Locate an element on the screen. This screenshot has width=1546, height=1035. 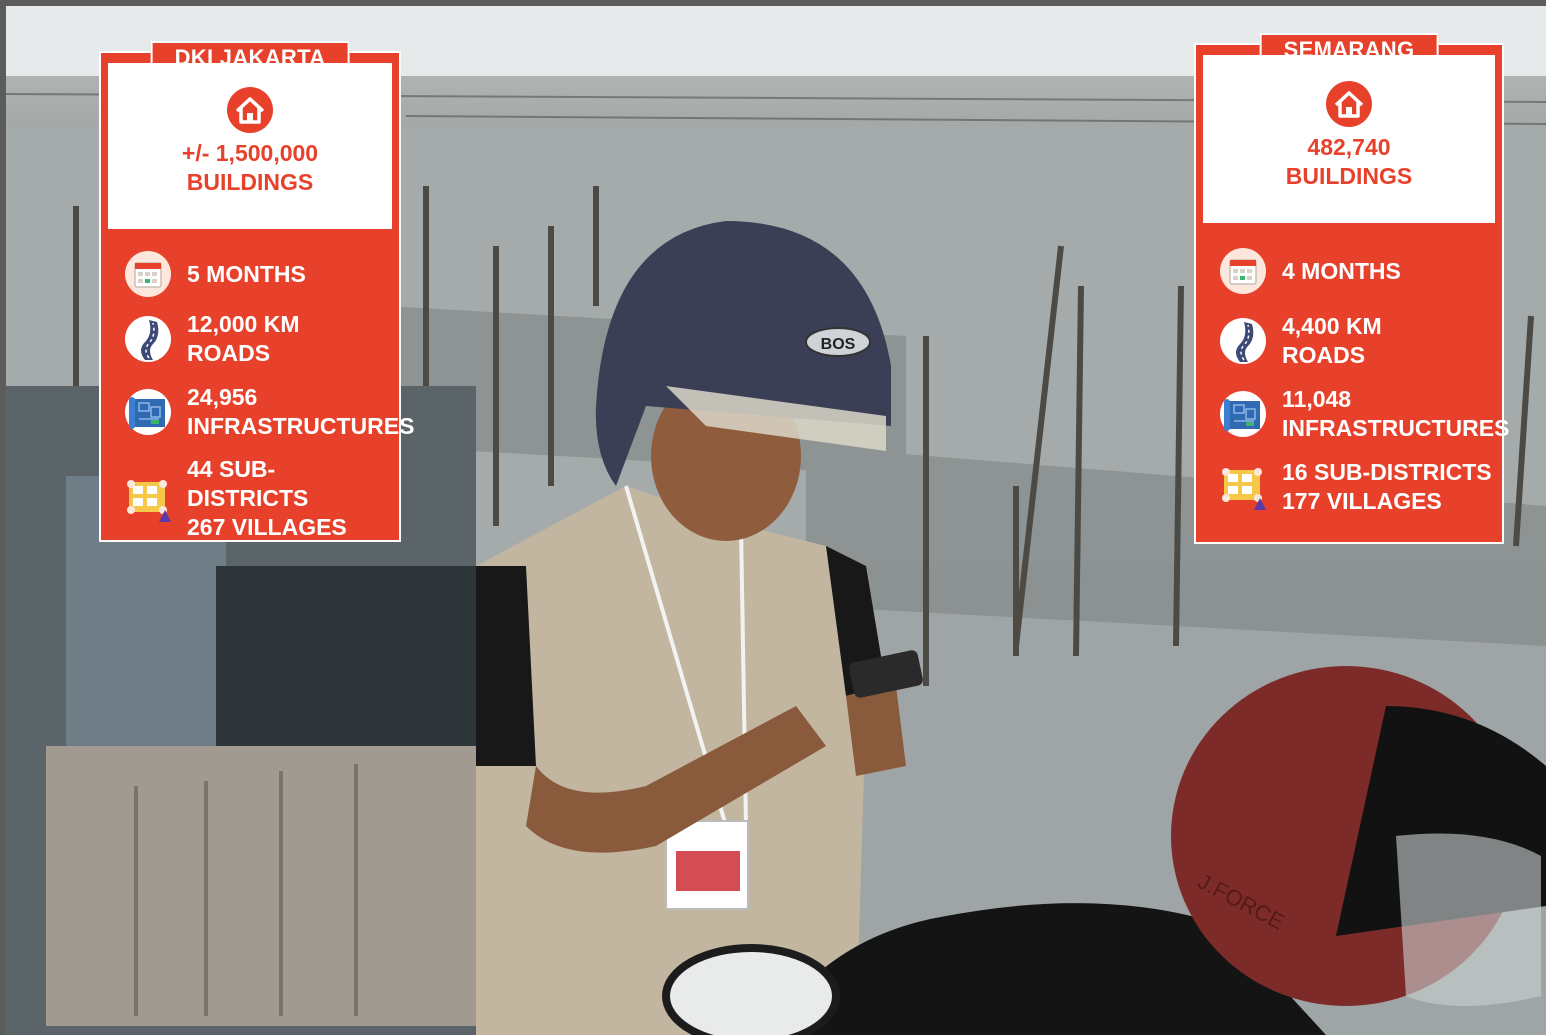
buildings-panel: +/- 1,500,000 BUILDINGS is located at coordinates (250, 146).